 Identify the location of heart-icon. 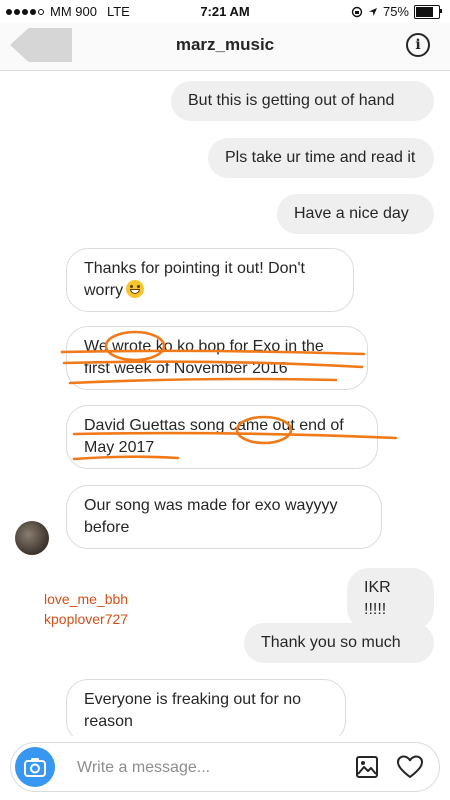
(410, 766).